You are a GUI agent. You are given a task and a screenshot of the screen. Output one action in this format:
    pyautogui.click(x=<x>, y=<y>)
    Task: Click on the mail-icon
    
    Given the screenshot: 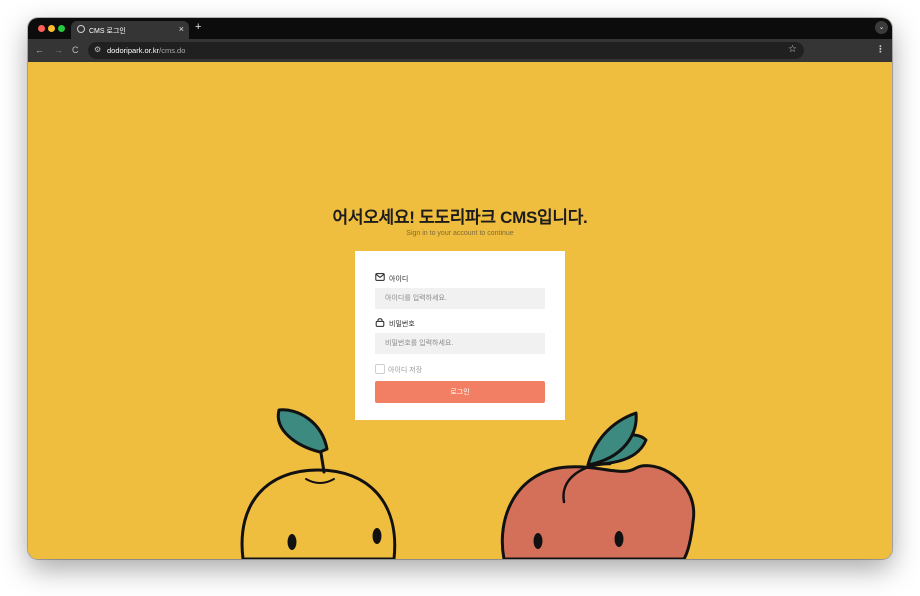 What is the action you would take?
    pyautogui.click(x=380, y=277)
    